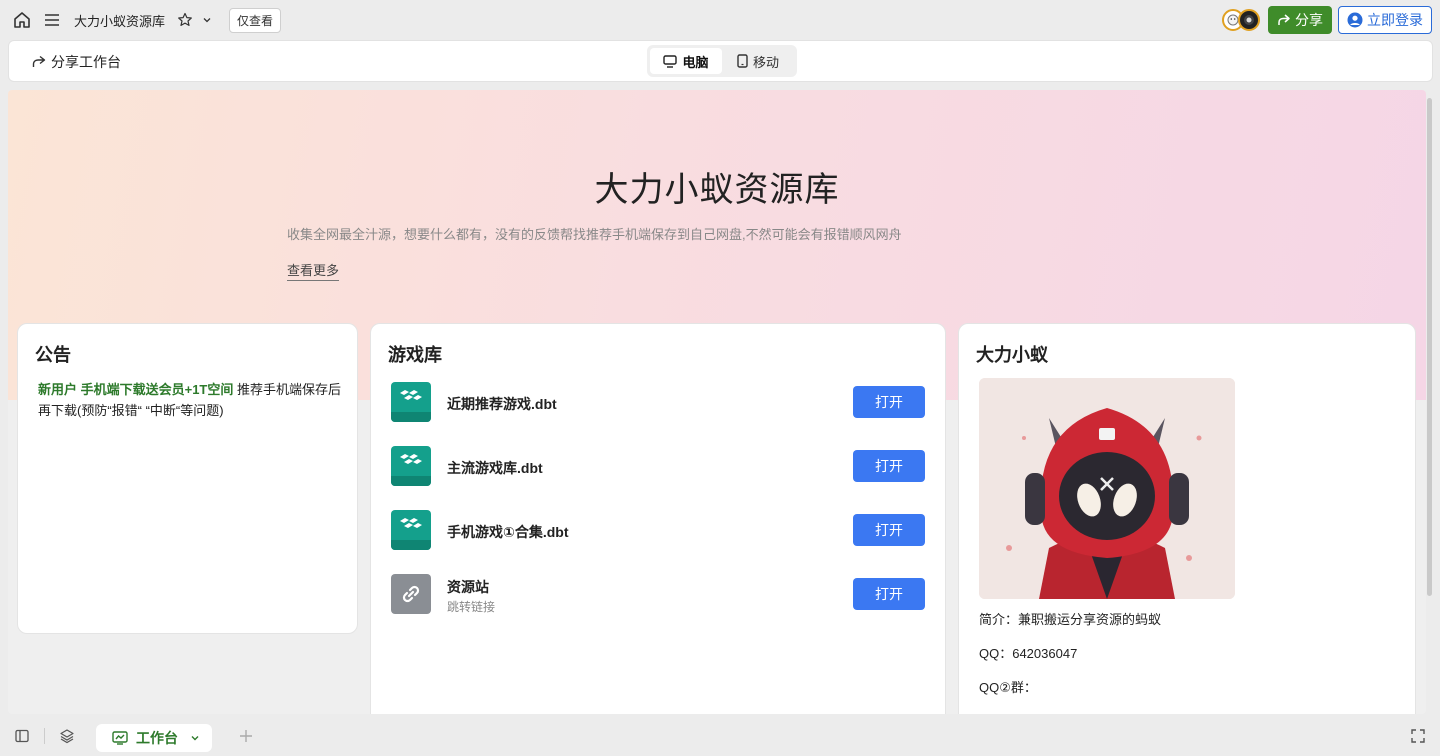 The width and height of the screenshot is (1440, 756). Describe the element at coordinates (22, 20) in the screenshot. I see `home-icon` at that location.